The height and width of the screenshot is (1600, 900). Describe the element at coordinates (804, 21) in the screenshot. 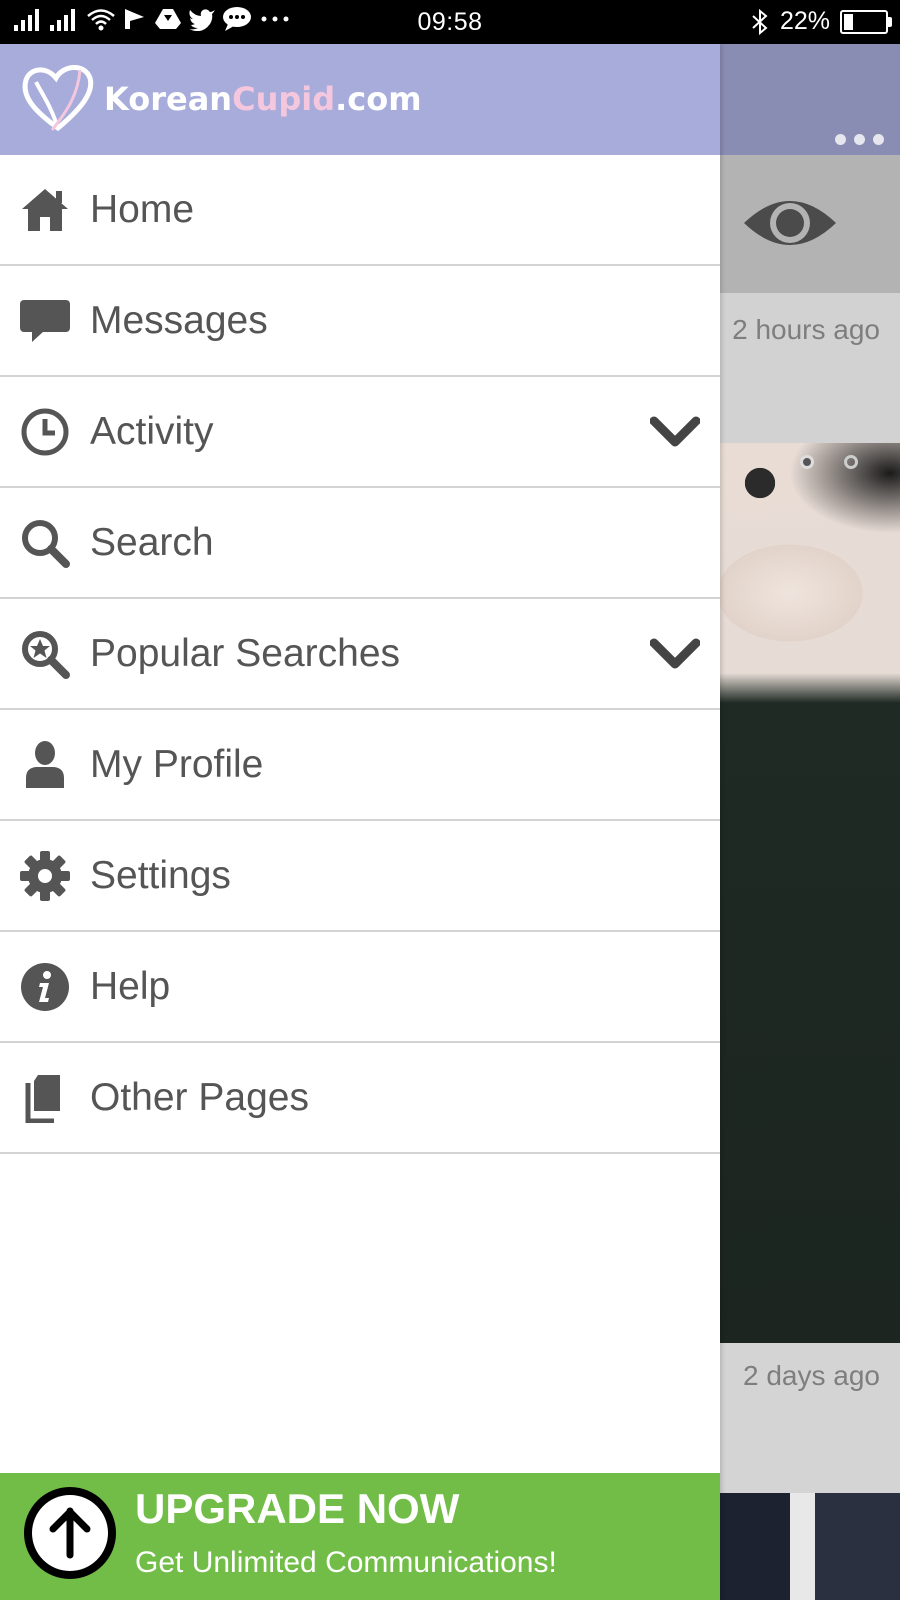

I see `battery-percent: 22%` at that location.